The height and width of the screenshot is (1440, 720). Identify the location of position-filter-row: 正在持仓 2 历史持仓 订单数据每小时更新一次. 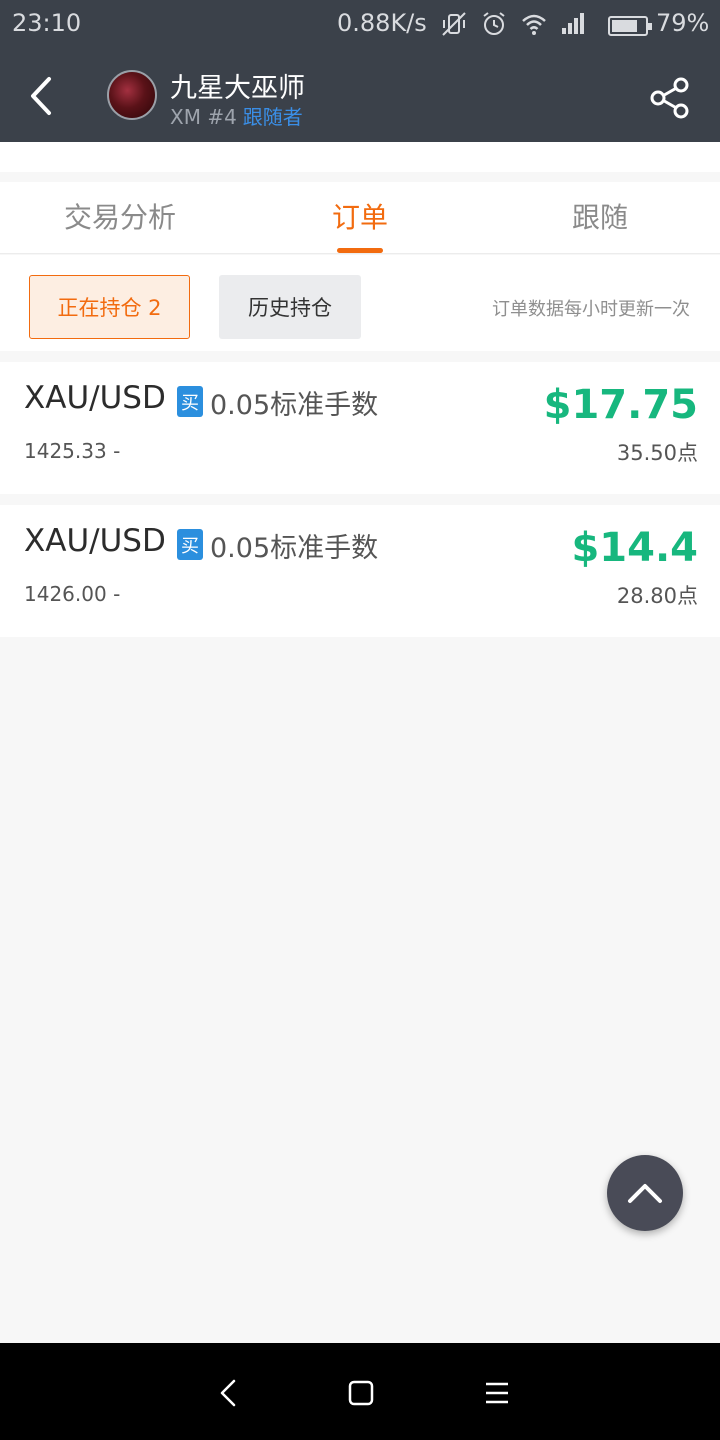
(360, 303).